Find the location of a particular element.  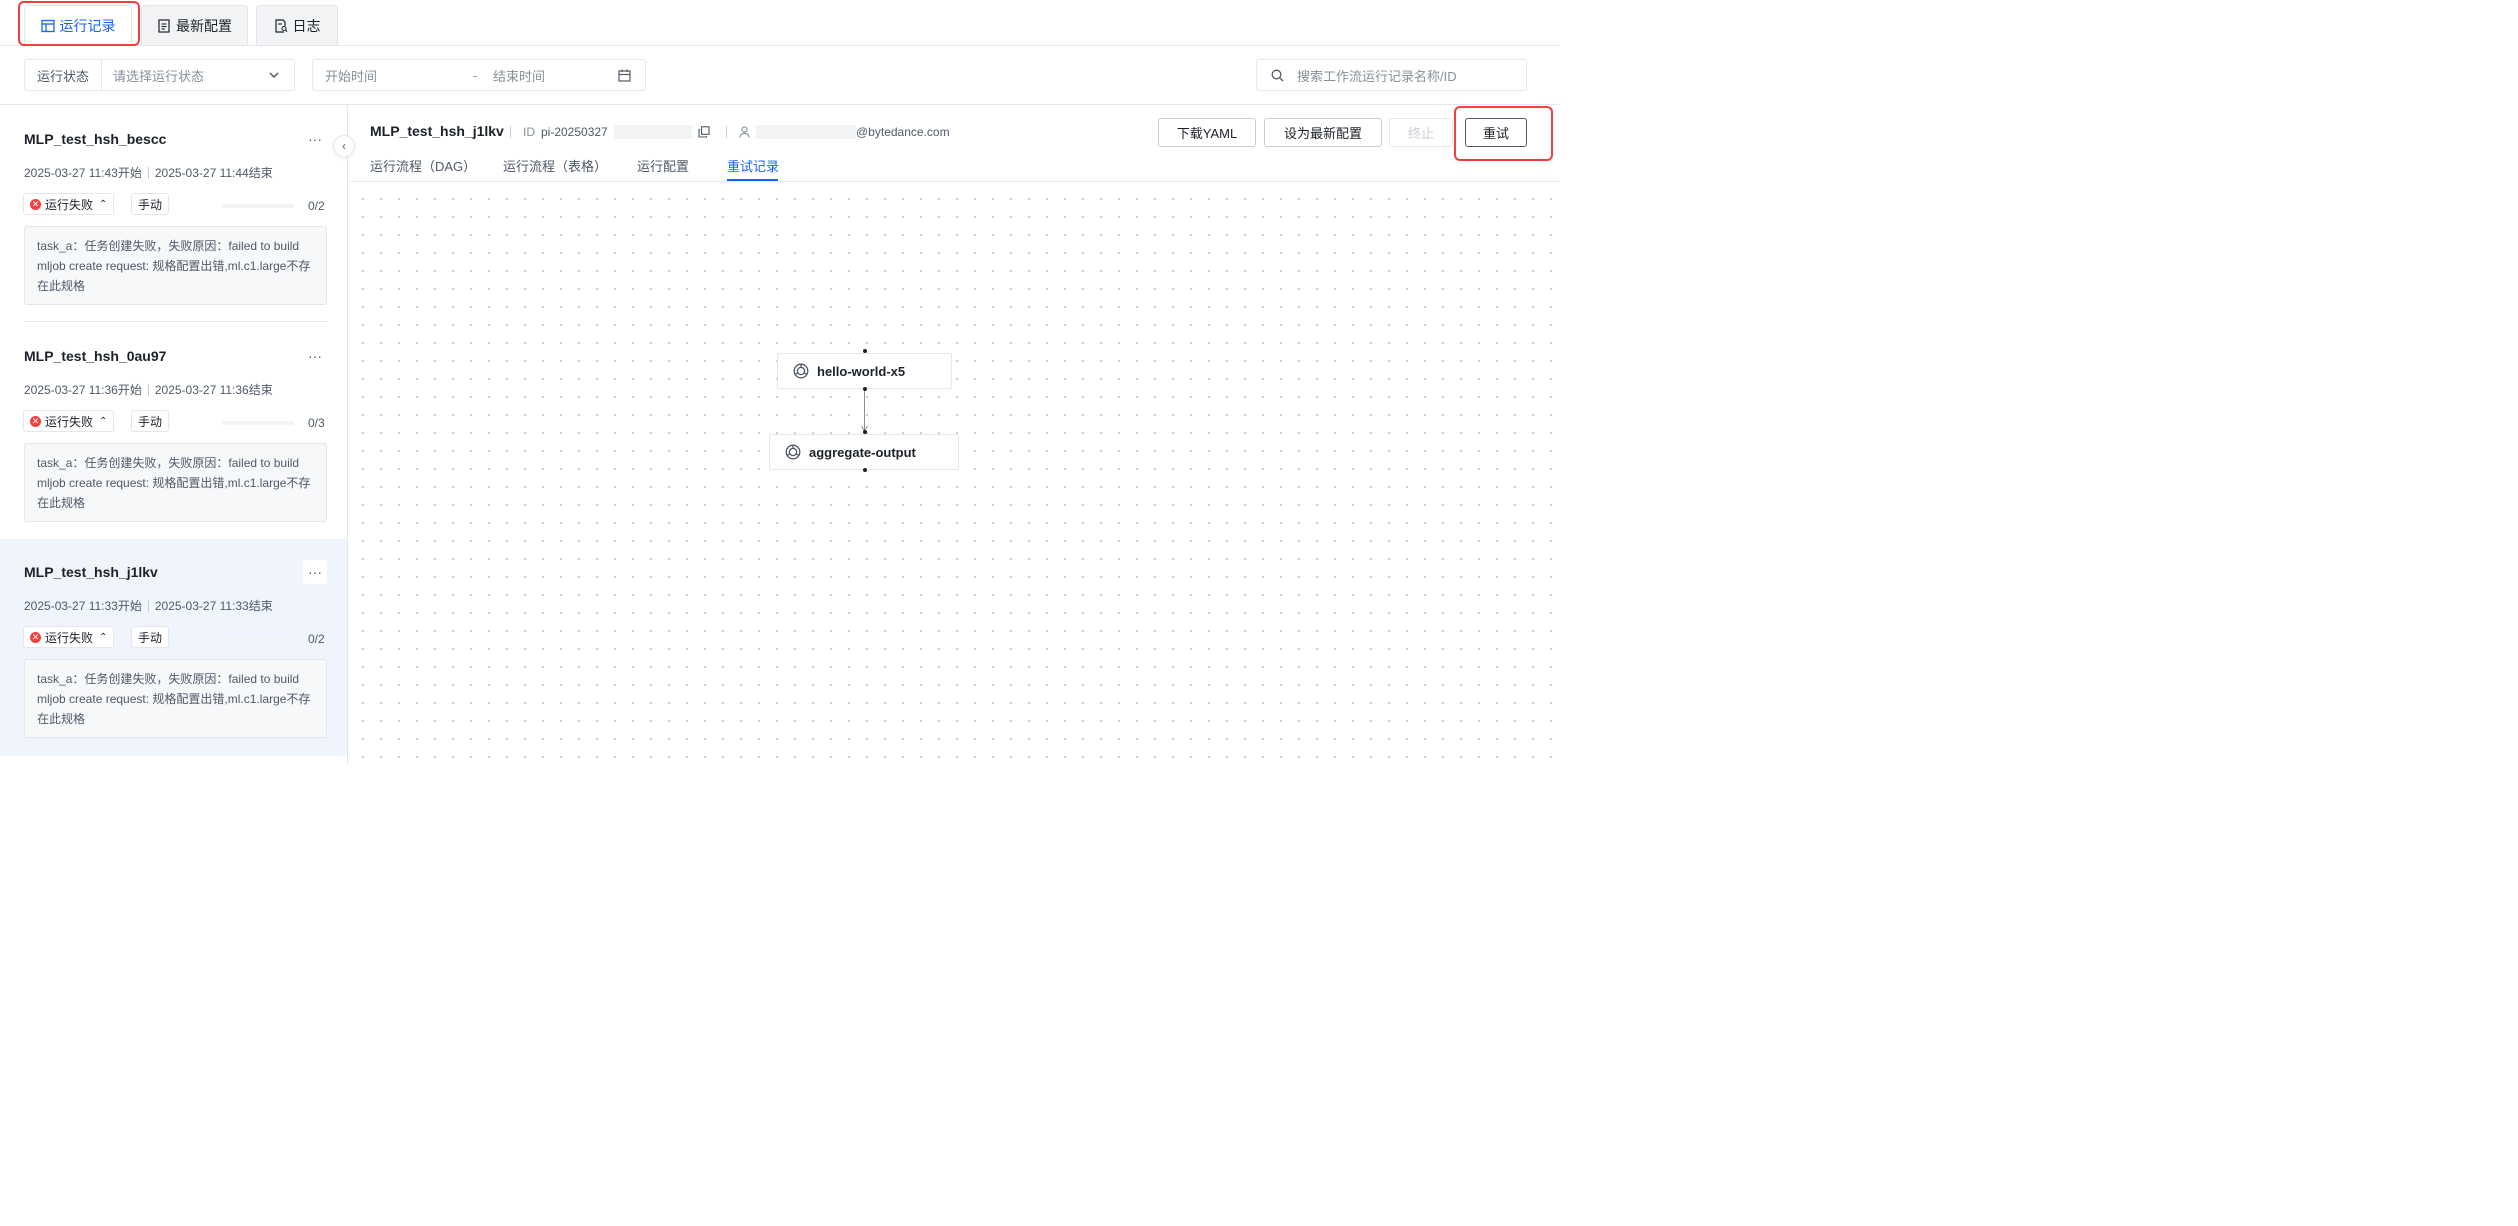

dag-node: hello-world-x5 is located at coordinates (864, 371).